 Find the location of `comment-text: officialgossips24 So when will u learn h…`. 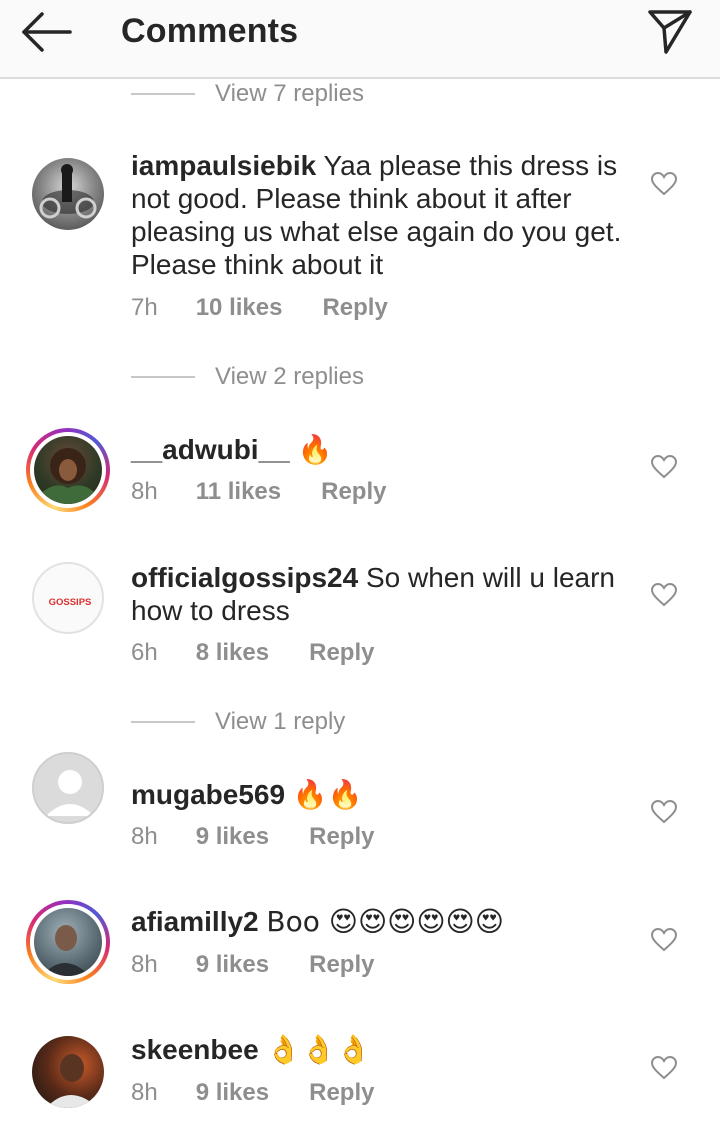

comment-text: officialgossips24 So when will u learn h… is located at coordinates (381, 594).